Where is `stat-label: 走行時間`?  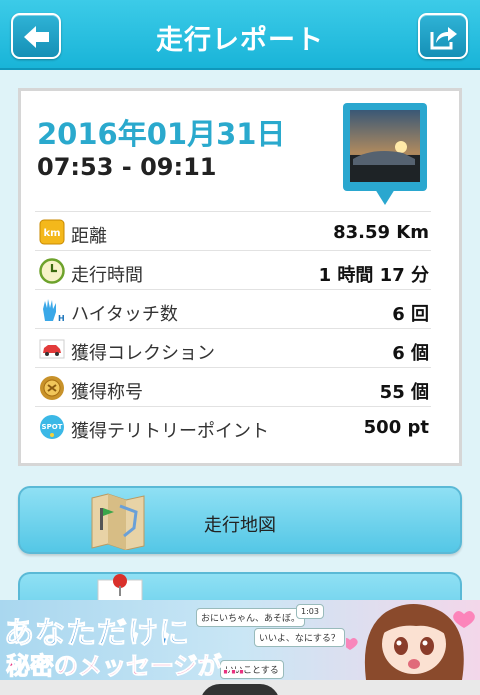
stat-label: 走行時間 is located at coordinates (107, 275).